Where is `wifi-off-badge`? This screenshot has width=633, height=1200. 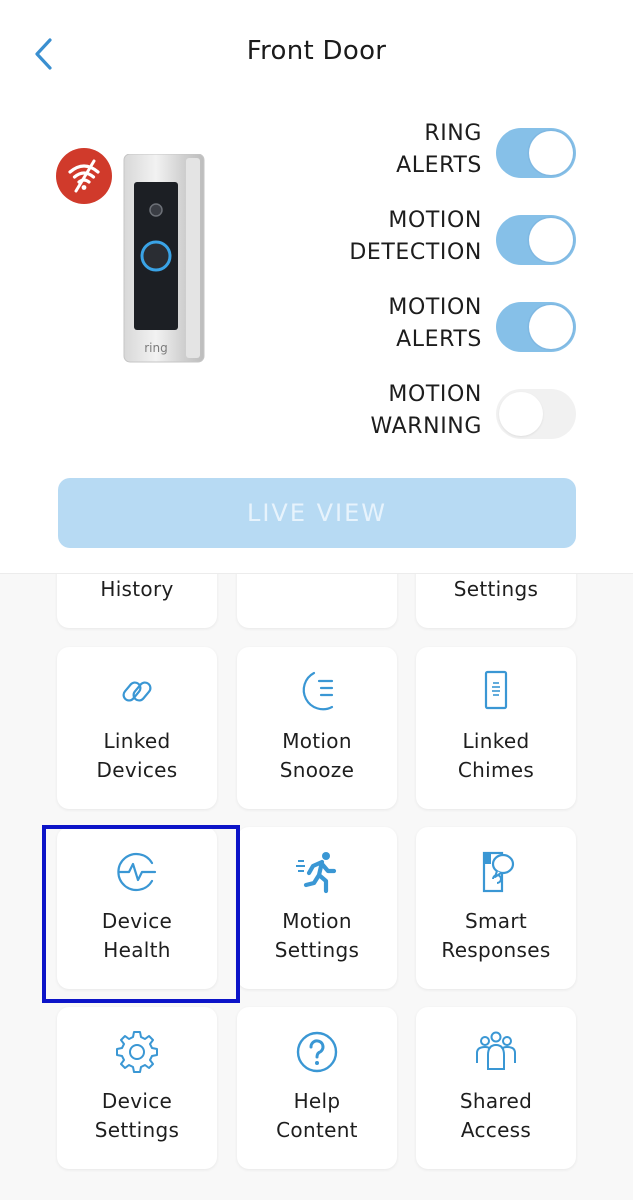 wifi-off-badge is located at coordinates (84, 176).